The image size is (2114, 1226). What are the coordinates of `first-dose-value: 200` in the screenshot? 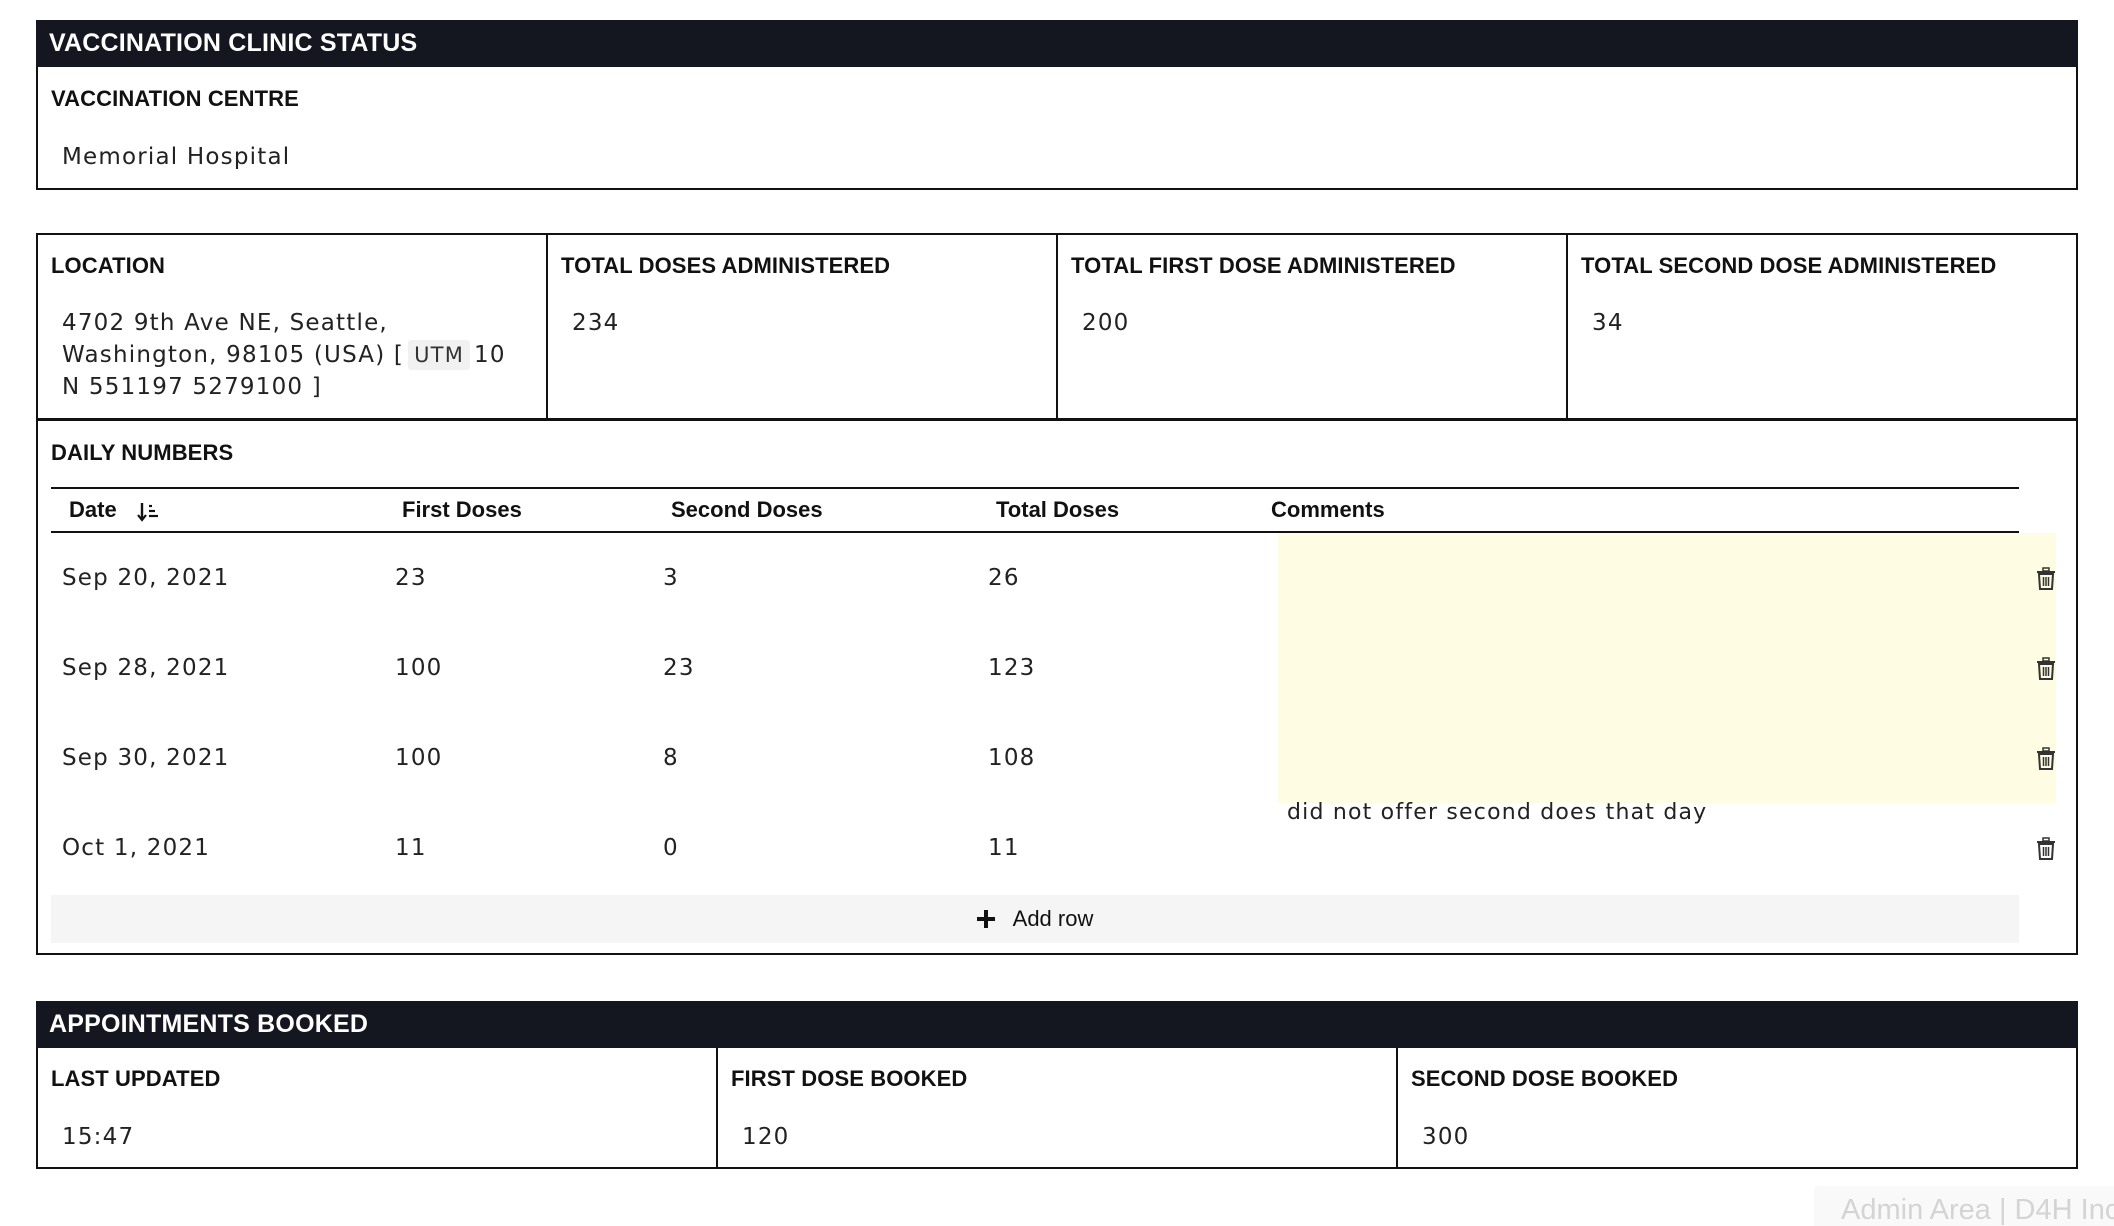 It's located at (1106, 323).